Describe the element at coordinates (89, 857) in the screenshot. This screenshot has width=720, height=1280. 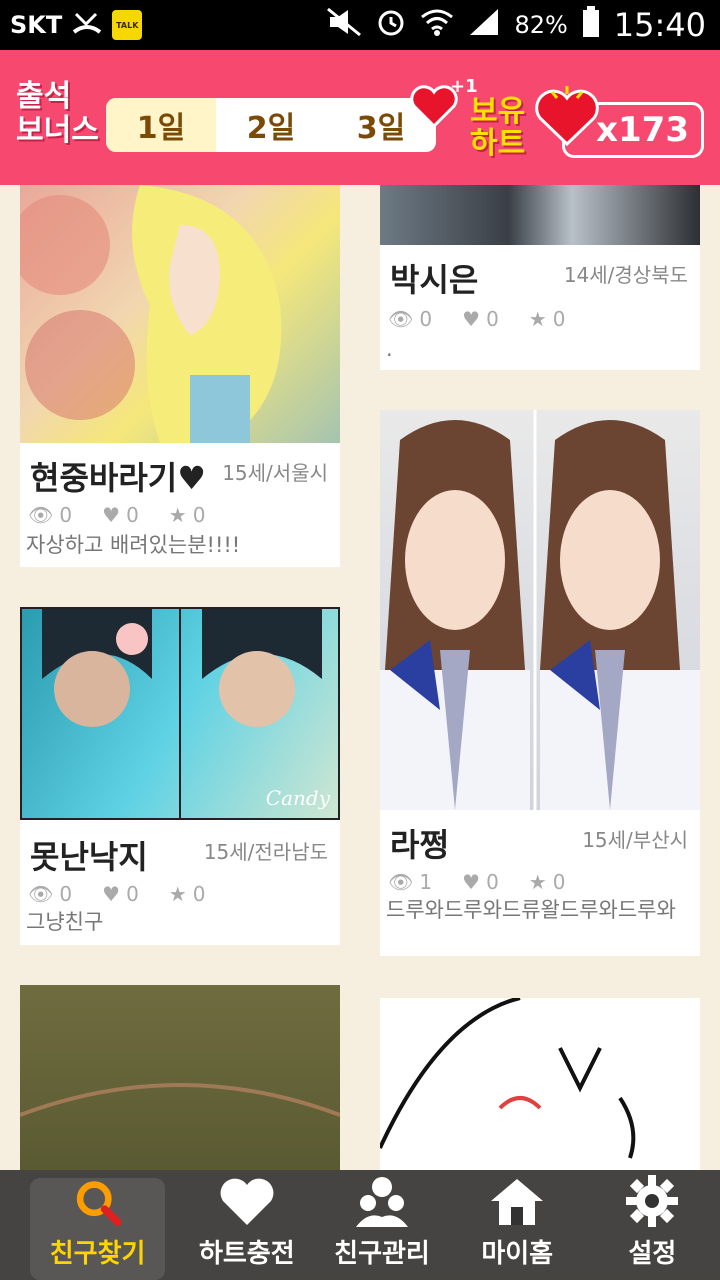
I see `profile-name: 못난낙지` at that location.